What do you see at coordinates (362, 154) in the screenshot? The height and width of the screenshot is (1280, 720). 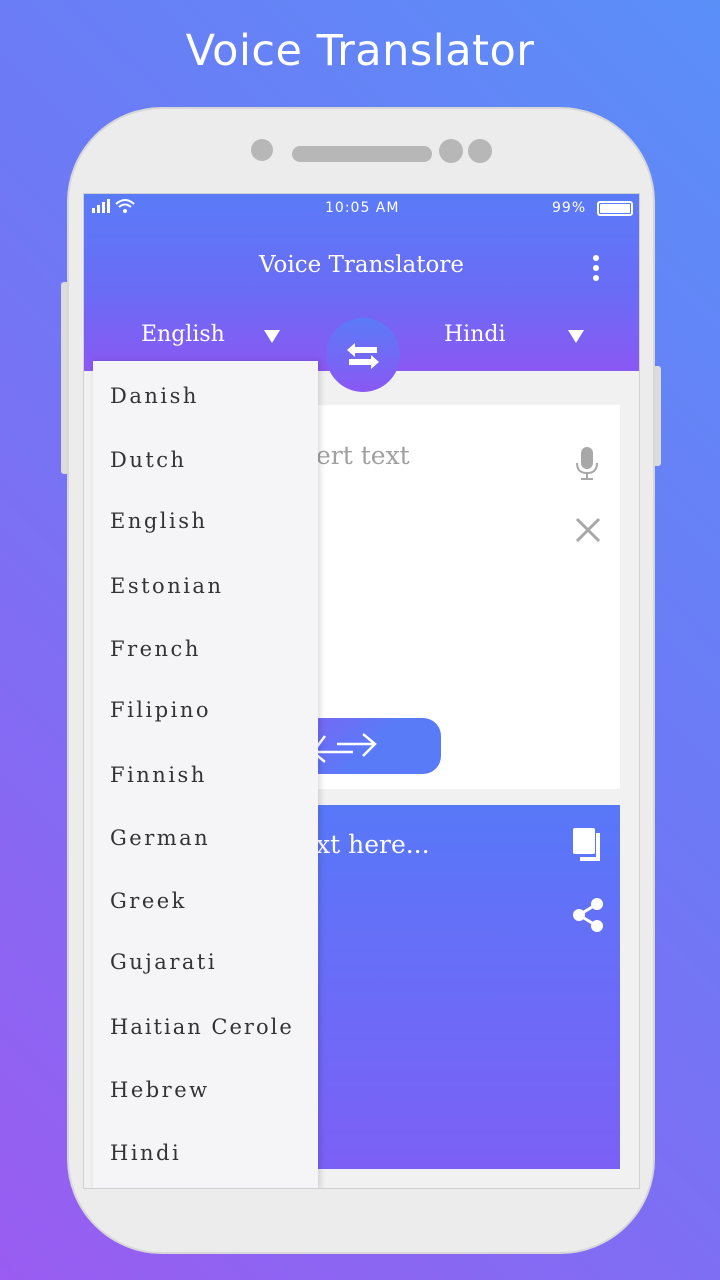 I see `speaker` at bounding box center [362, 154].